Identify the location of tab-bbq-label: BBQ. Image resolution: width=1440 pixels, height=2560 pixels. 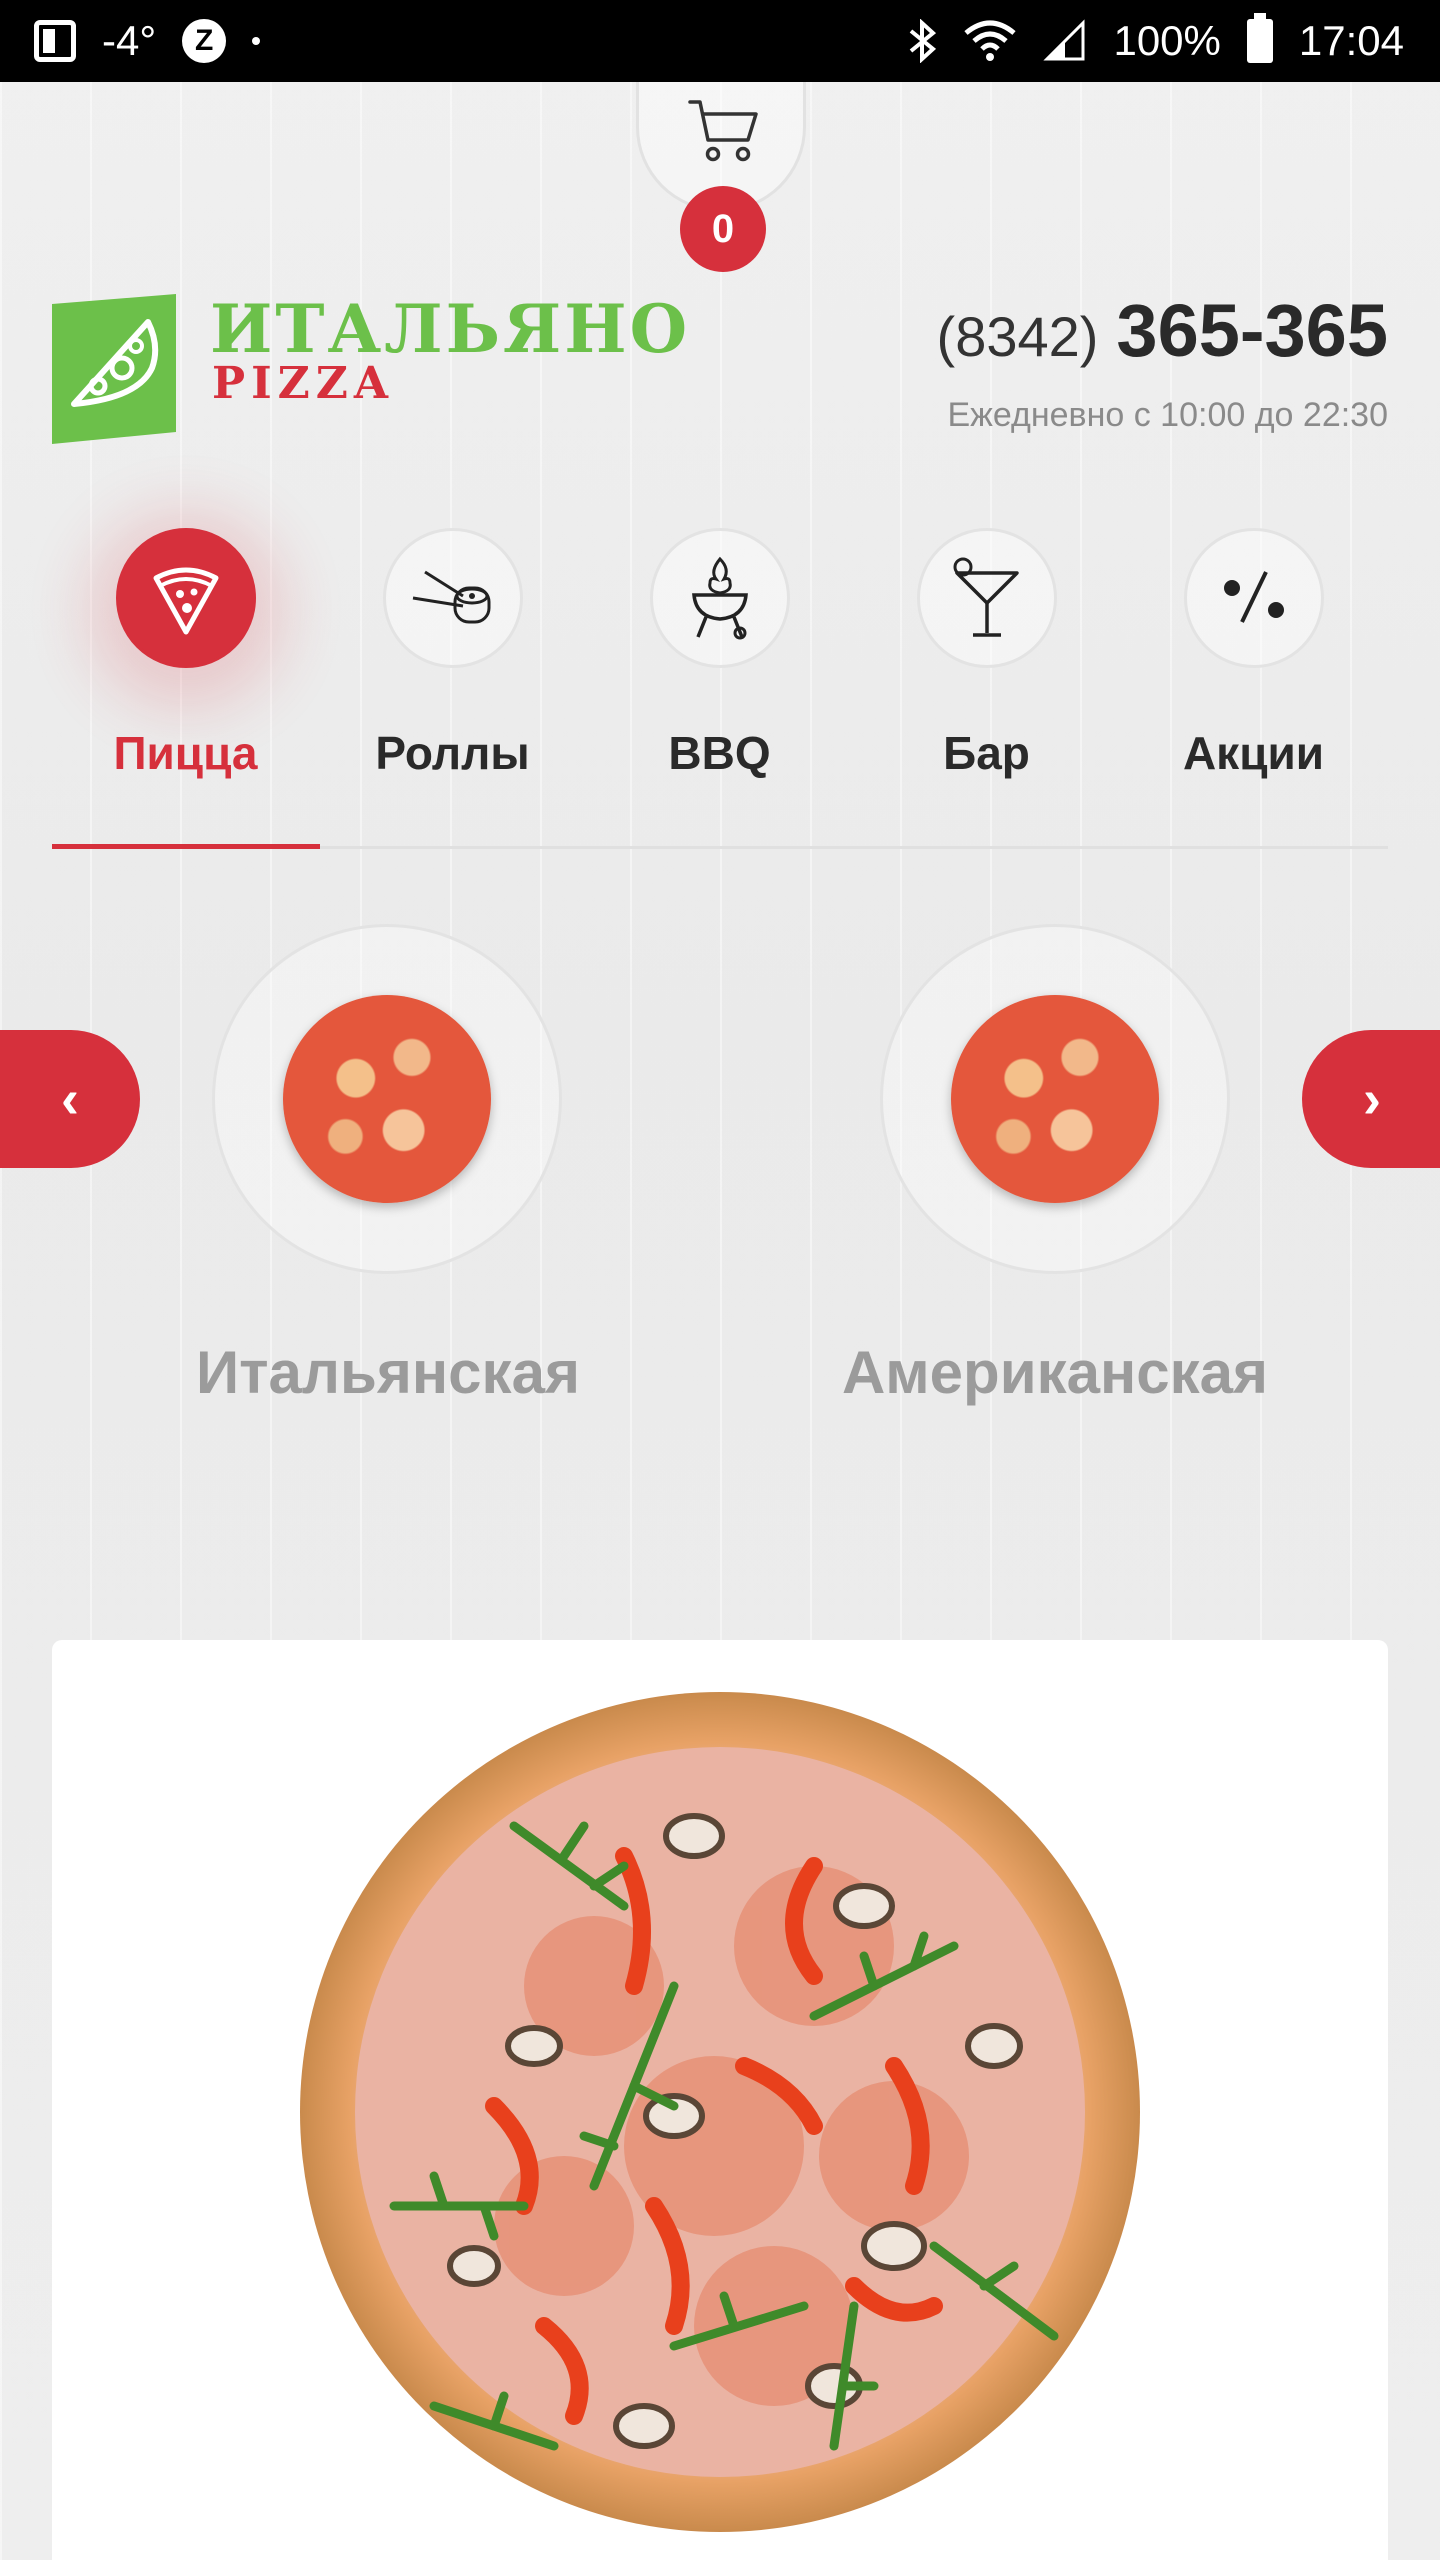
(719, 753).